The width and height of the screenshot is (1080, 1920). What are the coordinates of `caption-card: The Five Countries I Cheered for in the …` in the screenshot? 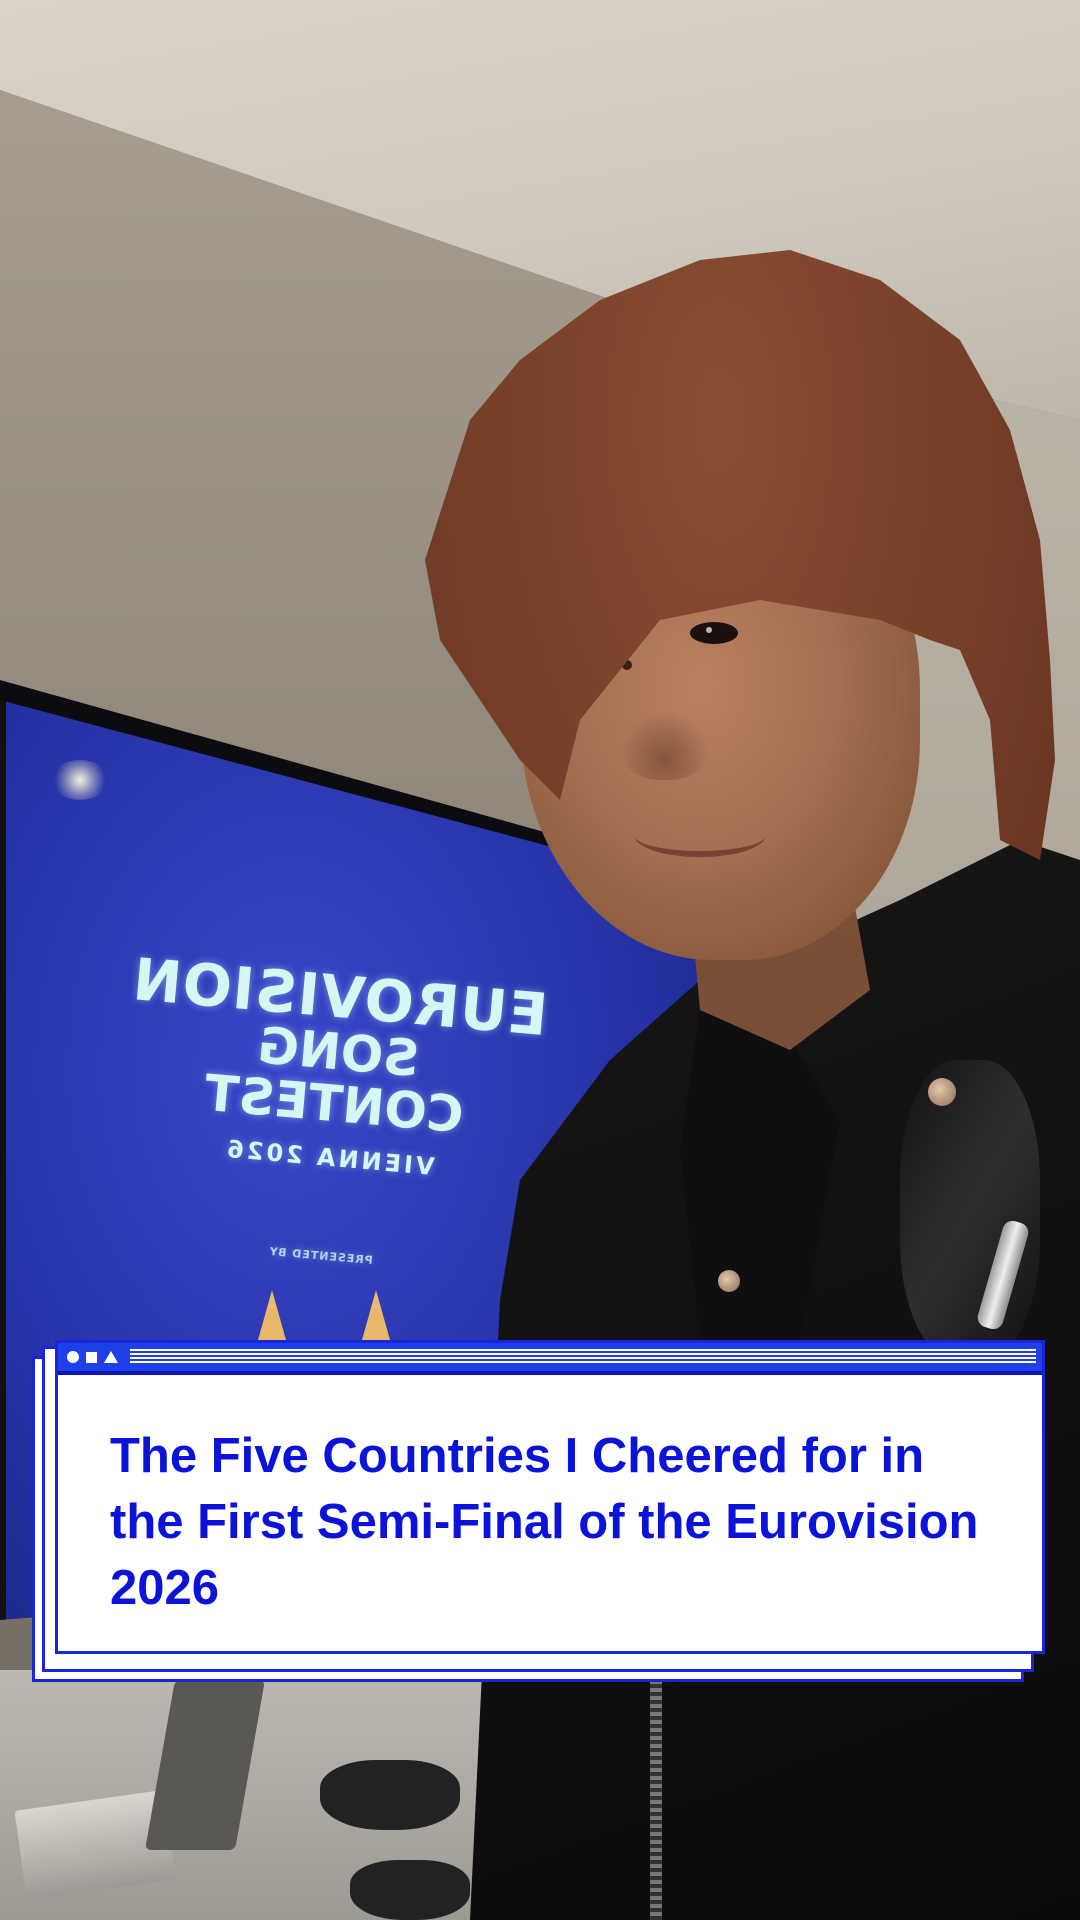 It's located at (550, 1497).